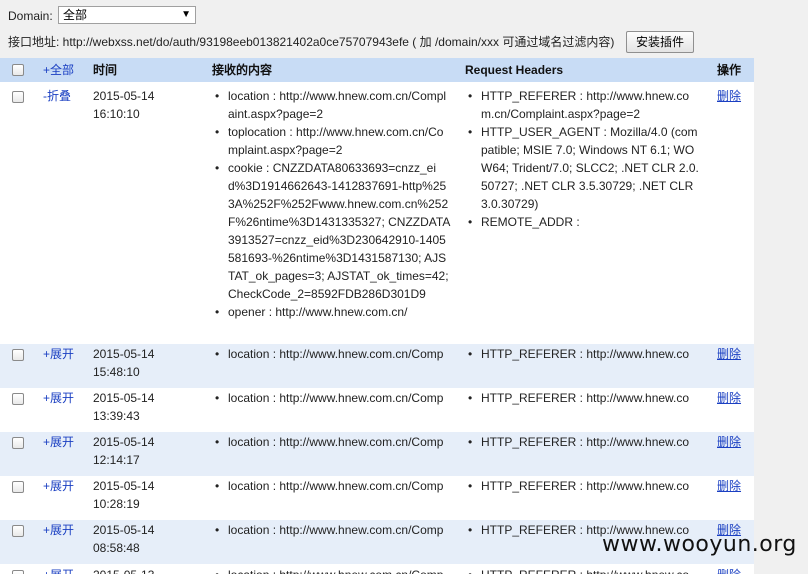 The height and width of the screenshot is (574, 808). I want to click on watermark: www.wooyun.org, so click(699, 544).